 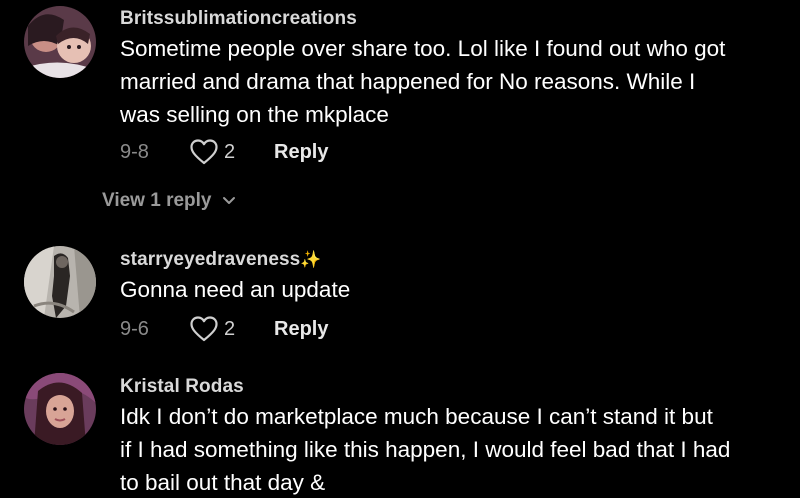 What do you see at coordinates (210, 259) in the screenshot?
I see `username-text: starryeyedraveness` at bounding box center [210, 259].